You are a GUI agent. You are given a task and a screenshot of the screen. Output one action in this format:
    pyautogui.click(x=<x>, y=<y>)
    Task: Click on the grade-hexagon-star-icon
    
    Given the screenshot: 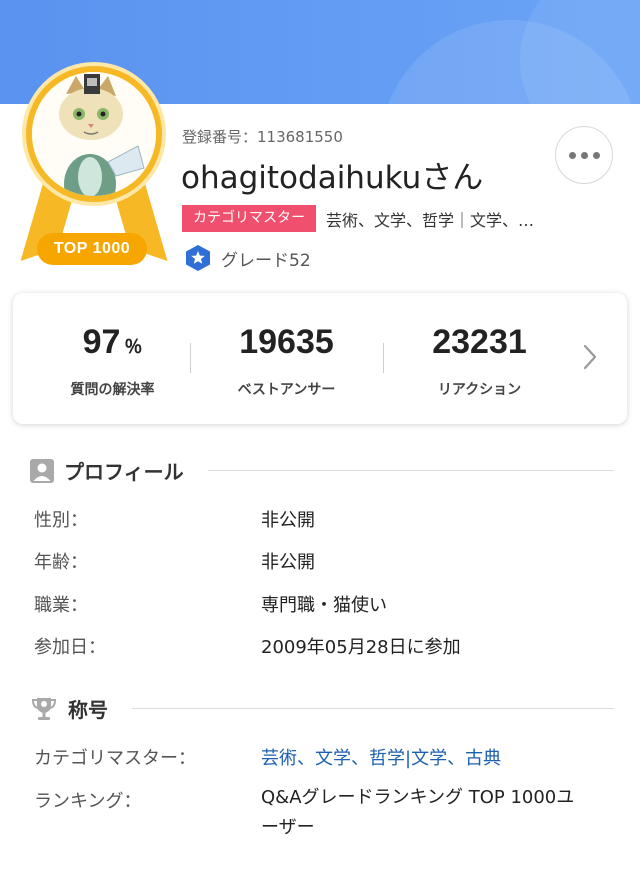 What is the action you would take?
    pyautogui.click(x=198, y=258)
    